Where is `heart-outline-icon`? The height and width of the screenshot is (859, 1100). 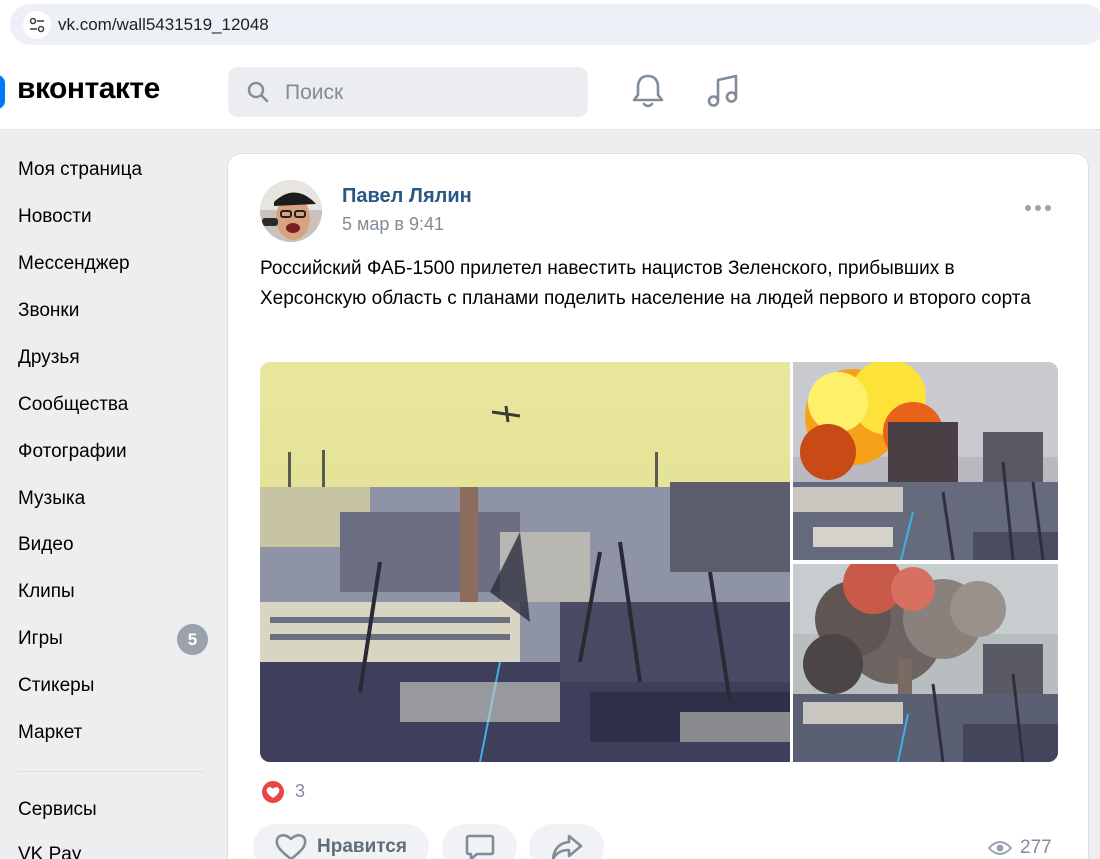 heart-outline-icon is located at coordinates (291, 846).